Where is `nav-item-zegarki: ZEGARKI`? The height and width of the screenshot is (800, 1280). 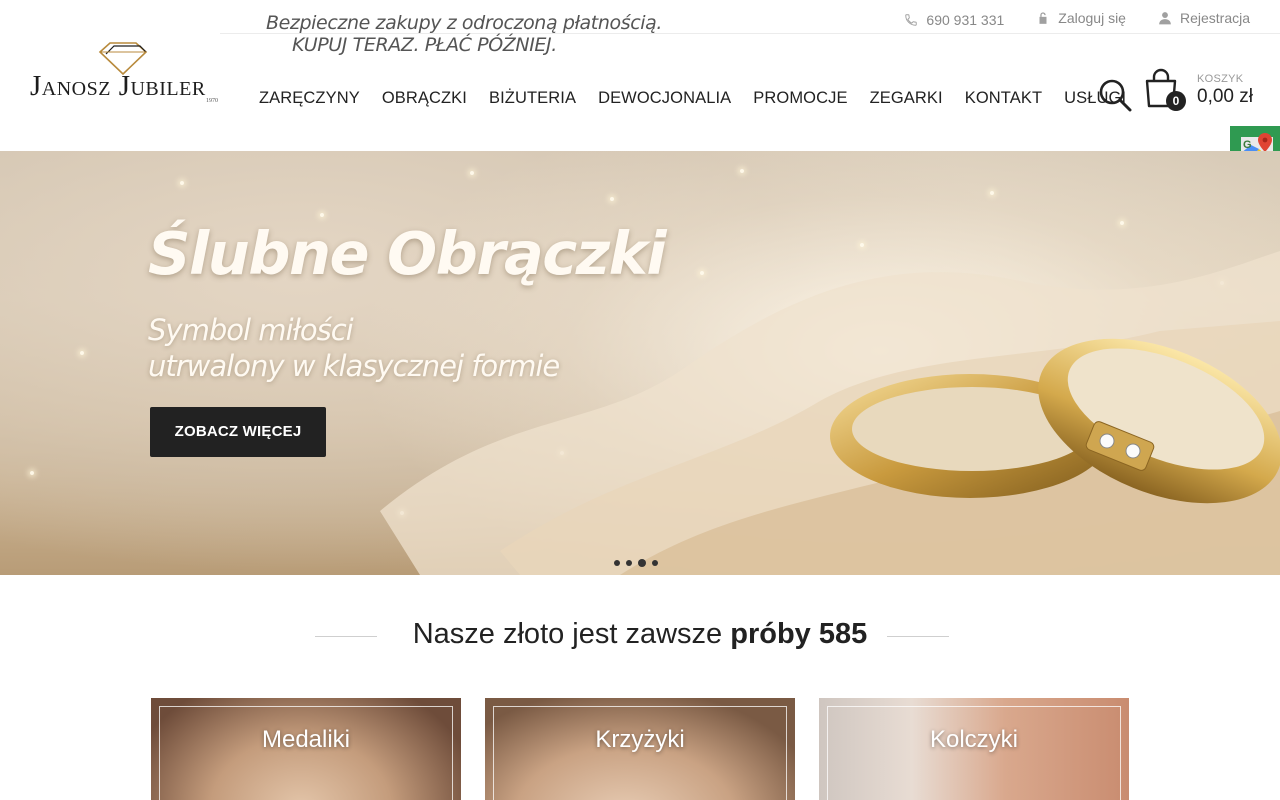
nav-item-zegarki: ZEGARKI is located at coordinates (906, 98).